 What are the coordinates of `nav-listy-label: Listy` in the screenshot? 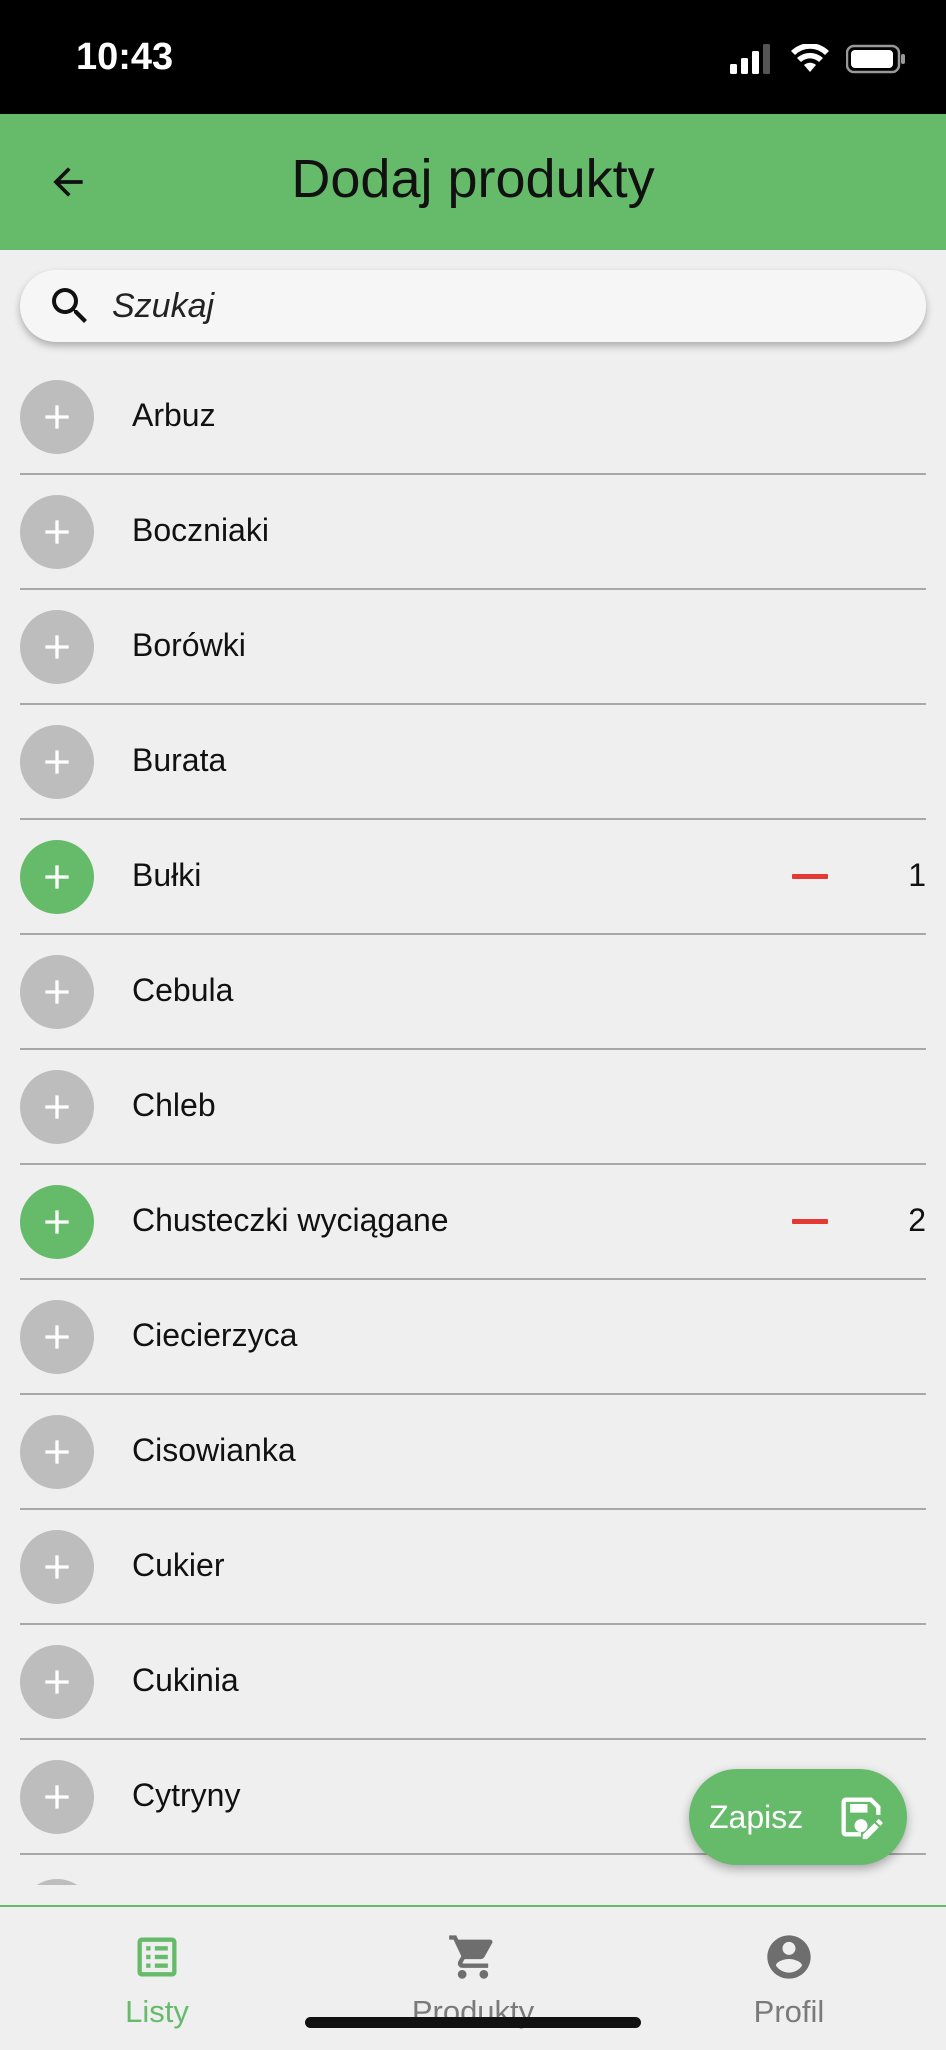 It's located at (157, 2011).